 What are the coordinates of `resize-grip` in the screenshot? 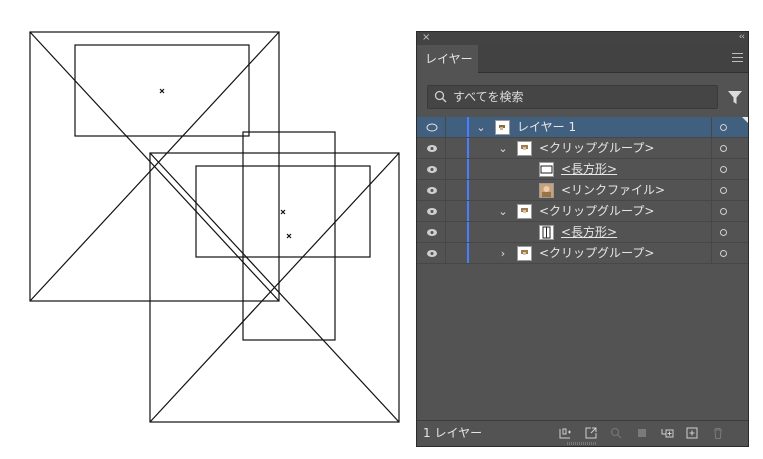 It's located at (582, 443).